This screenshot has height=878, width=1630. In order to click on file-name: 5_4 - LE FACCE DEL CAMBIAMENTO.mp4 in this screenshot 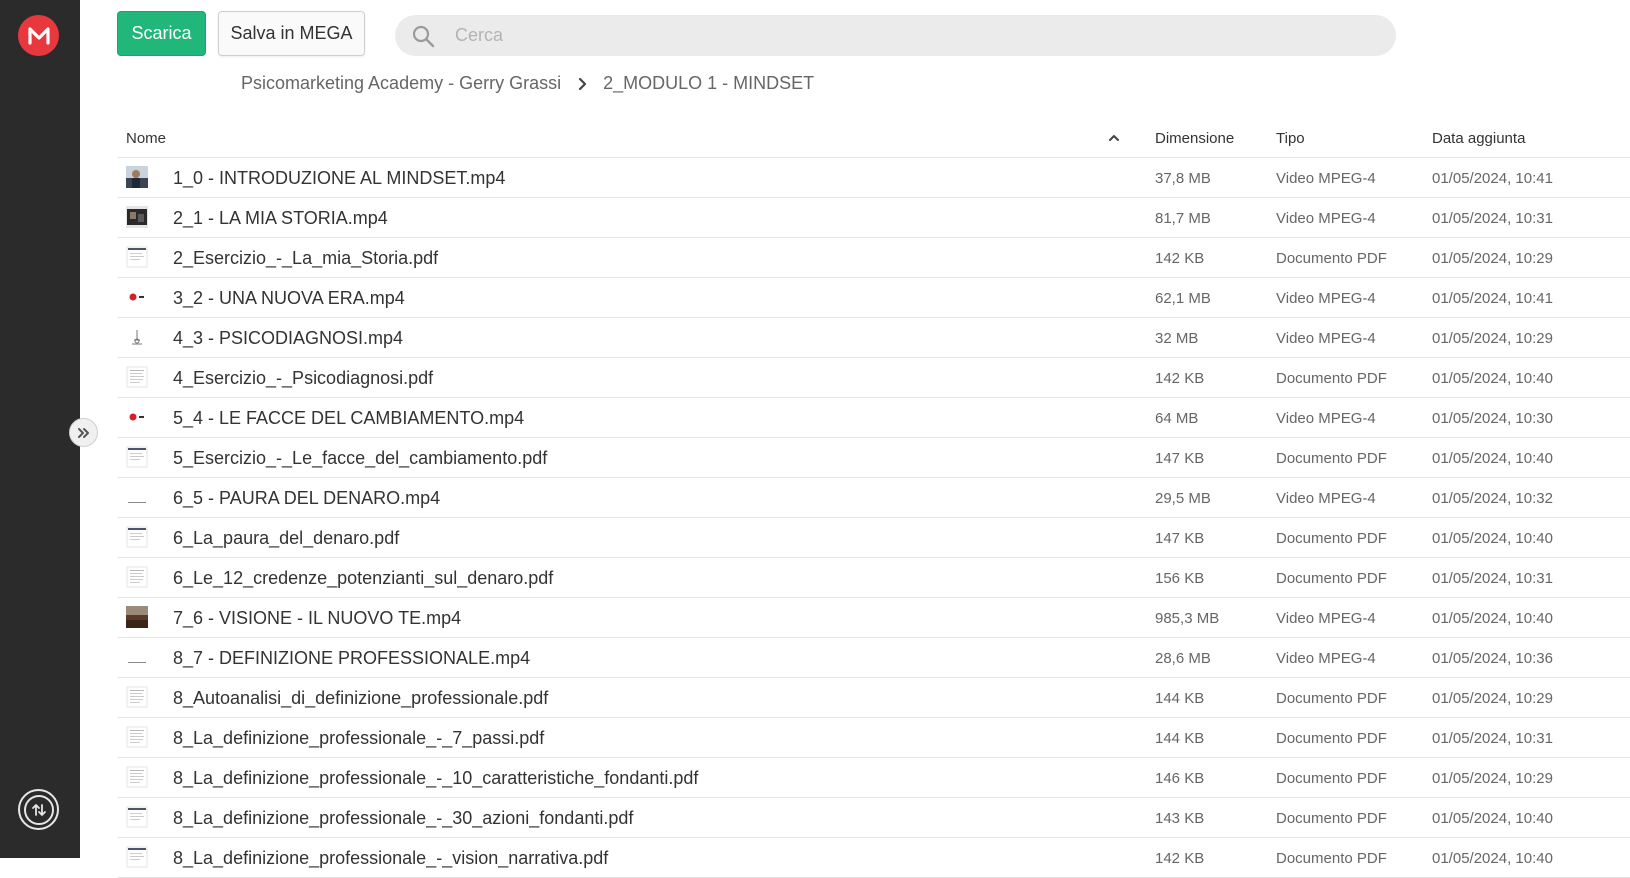, I will do `click(348, 418)`.